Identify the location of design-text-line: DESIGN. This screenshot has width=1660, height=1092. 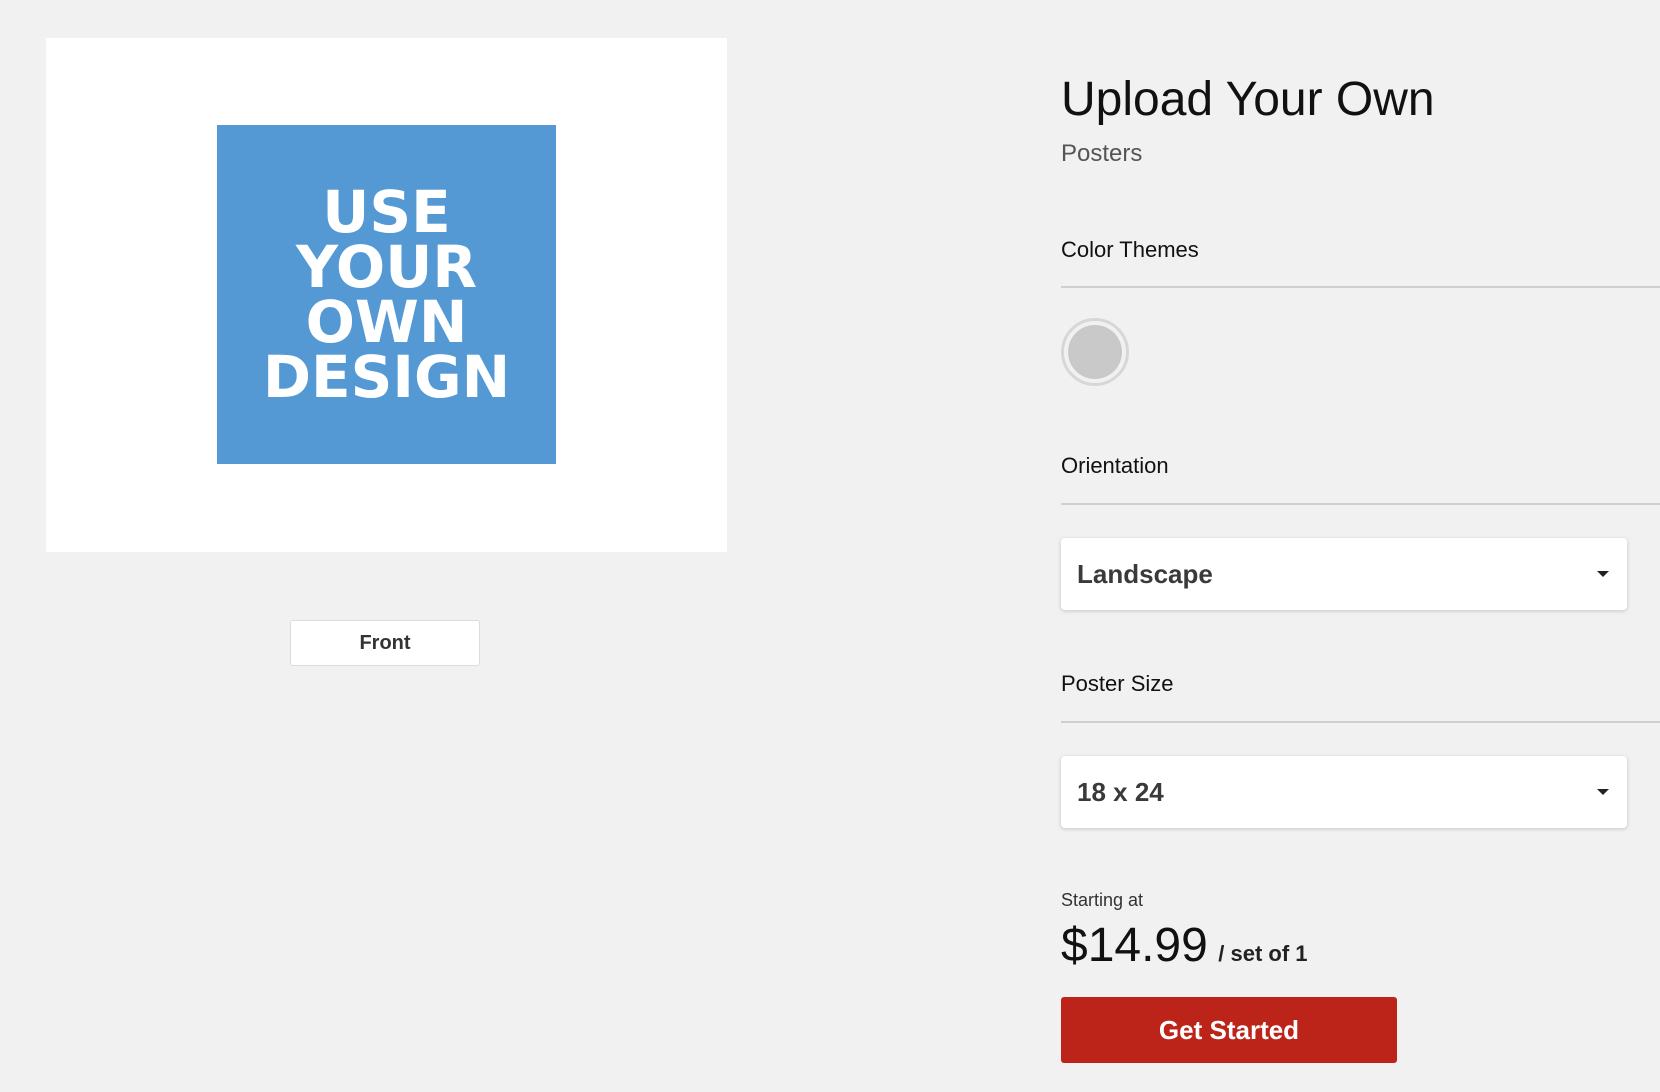
(386, 376).